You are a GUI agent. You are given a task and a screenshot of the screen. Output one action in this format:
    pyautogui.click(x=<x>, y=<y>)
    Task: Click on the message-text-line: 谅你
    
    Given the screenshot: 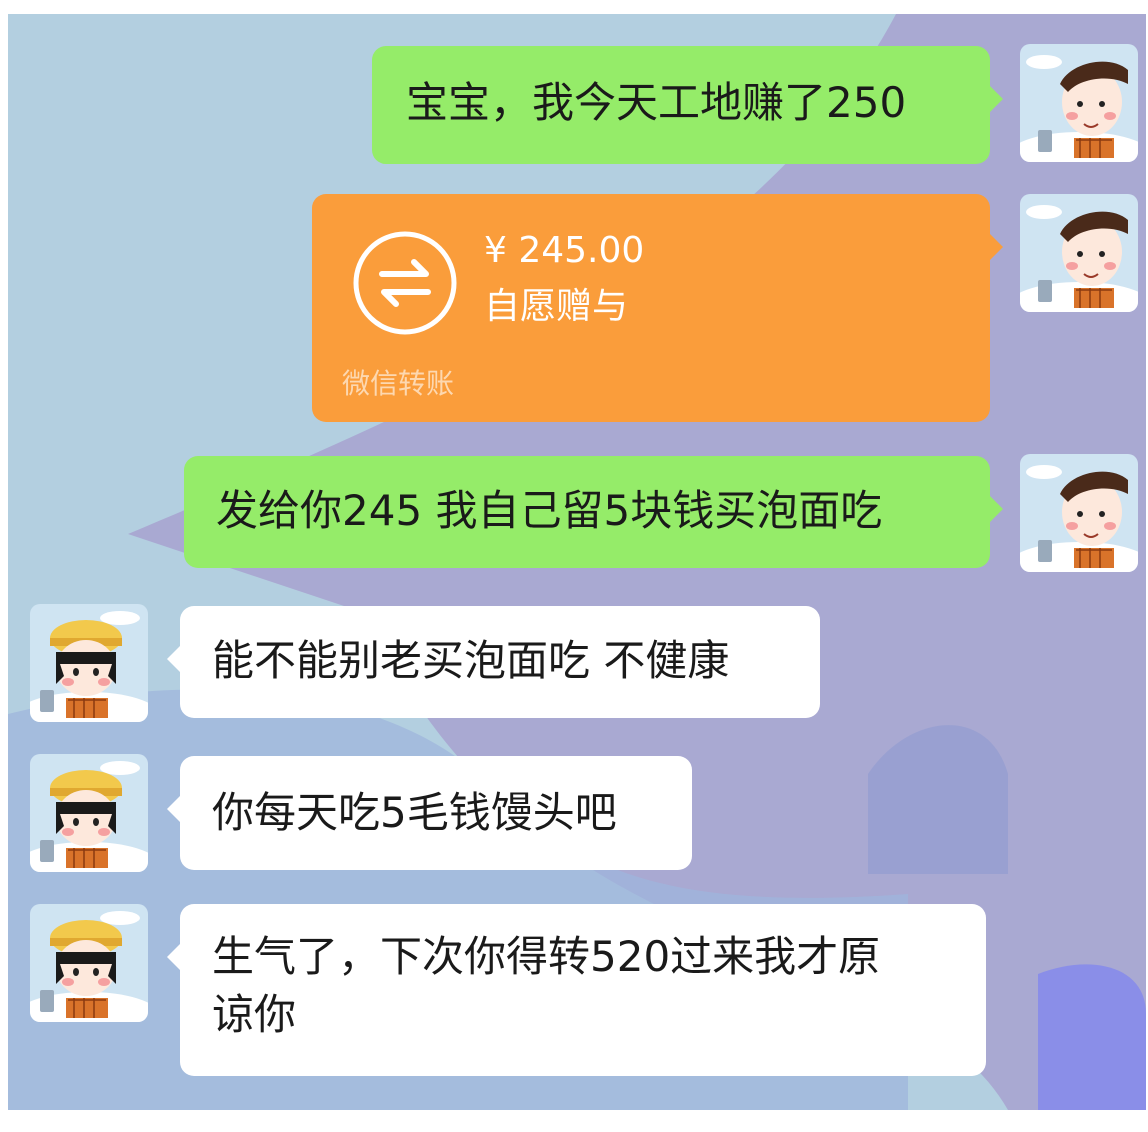 What is the action you would take?
    pyautogui.click(x=254, y=1014)
    